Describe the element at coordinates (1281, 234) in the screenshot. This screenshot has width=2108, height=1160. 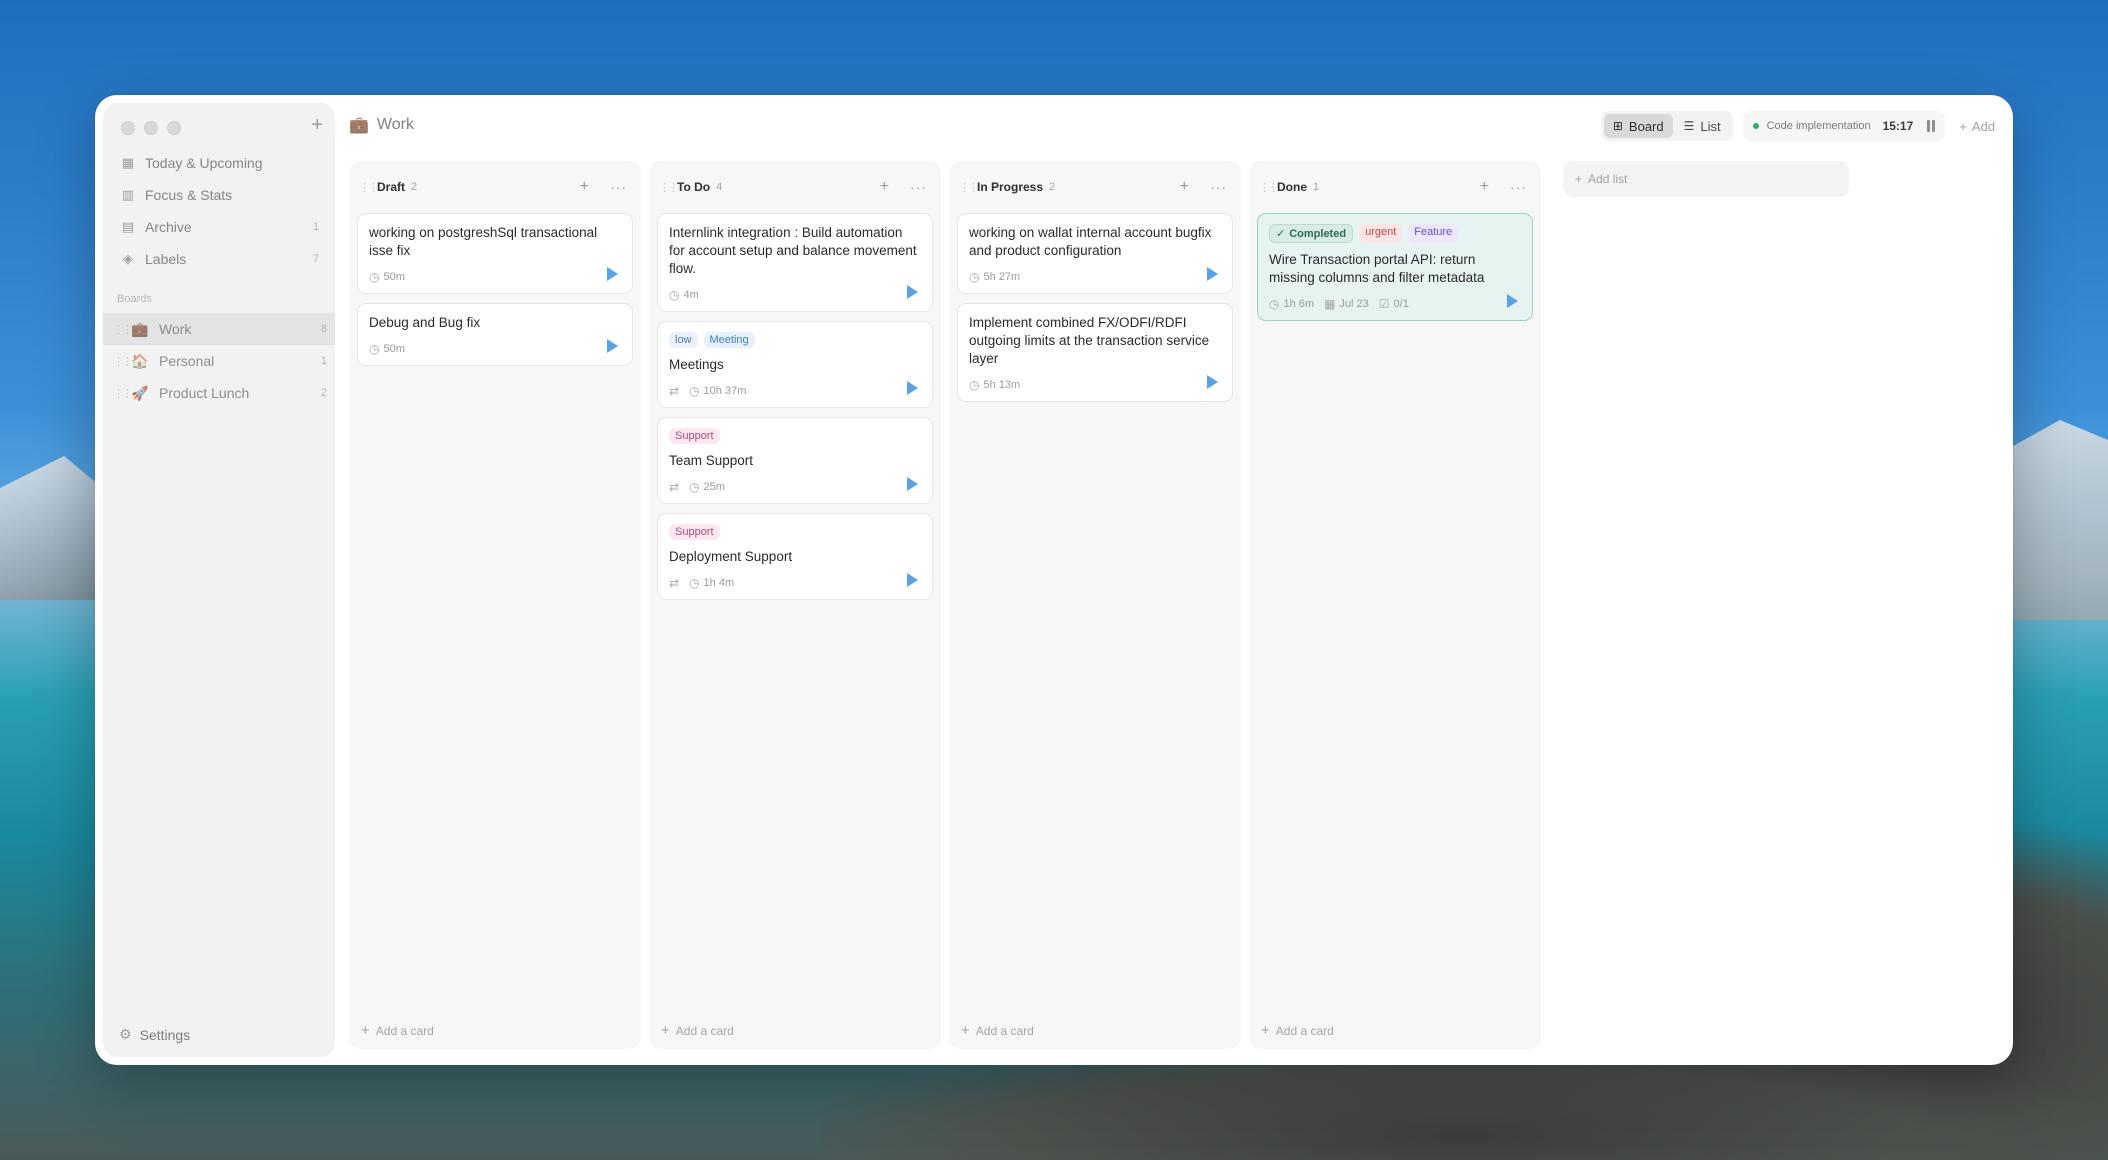
I see `check-circle-icon: ✓` at that location.